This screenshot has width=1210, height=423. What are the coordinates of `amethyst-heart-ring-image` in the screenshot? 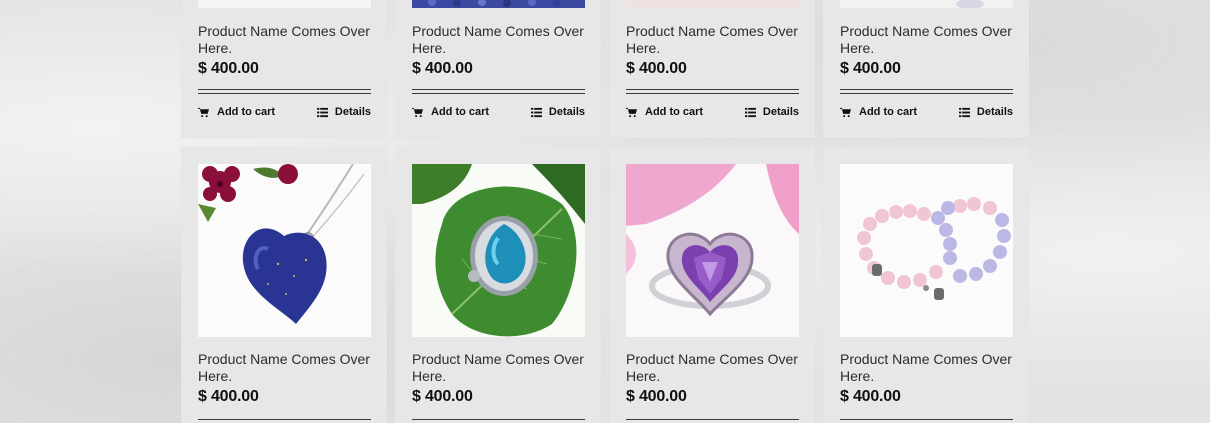 It's located at (712, 250).